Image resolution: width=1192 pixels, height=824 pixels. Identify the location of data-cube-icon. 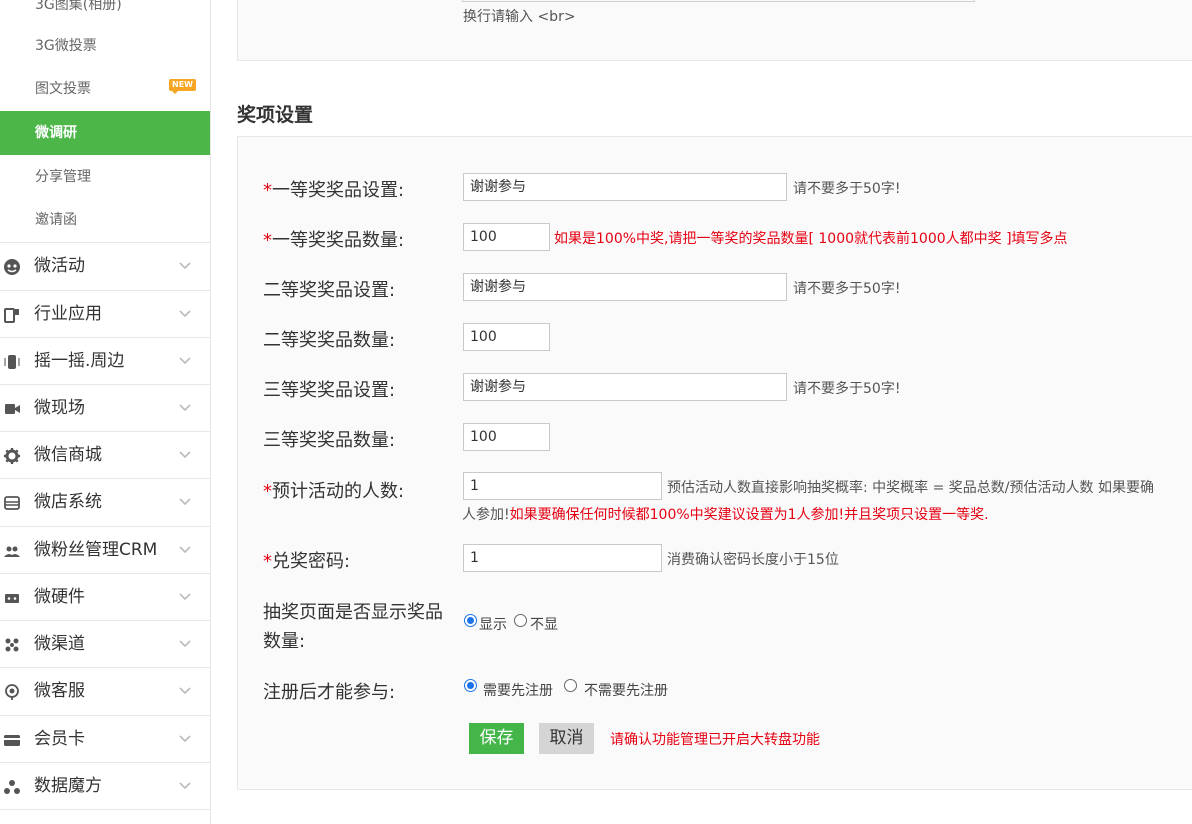
(12, 787).